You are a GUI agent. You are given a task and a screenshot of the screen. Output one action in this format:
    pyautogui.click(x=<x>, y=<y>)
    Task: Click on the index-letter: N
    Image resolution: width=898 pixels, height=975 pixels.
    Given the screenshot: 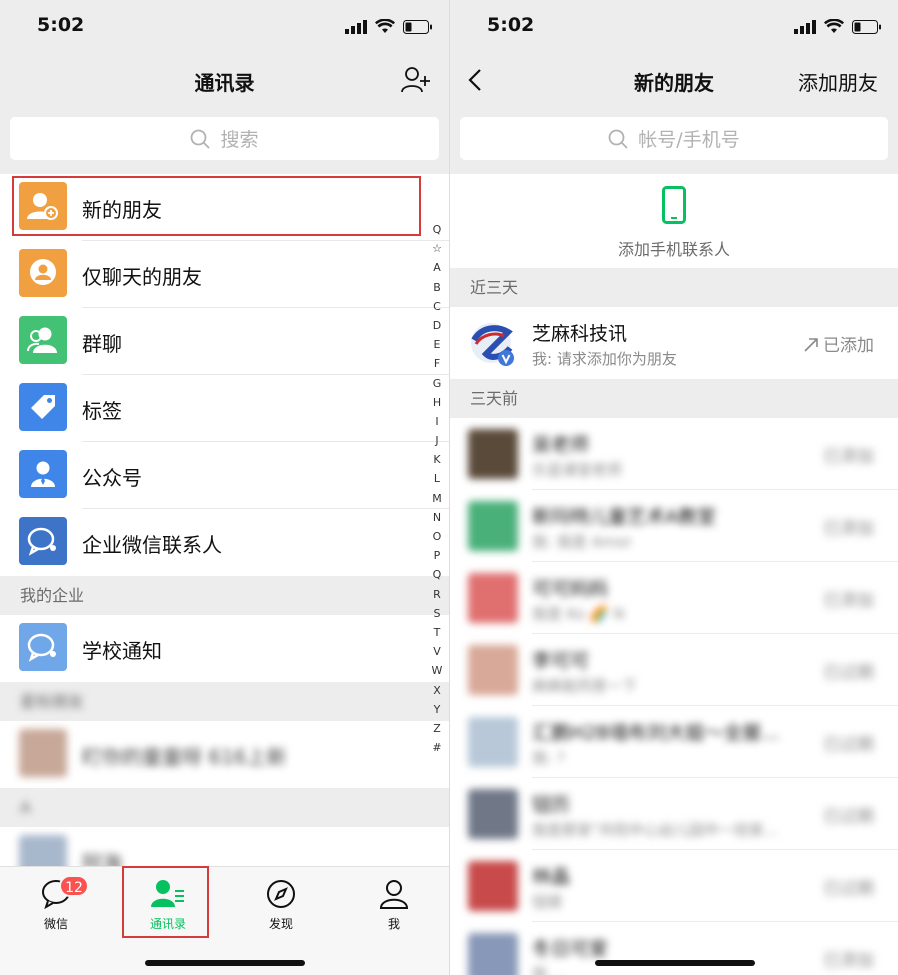 What is the action you would take?
    pyautogui.click(x=437, y=517)
    